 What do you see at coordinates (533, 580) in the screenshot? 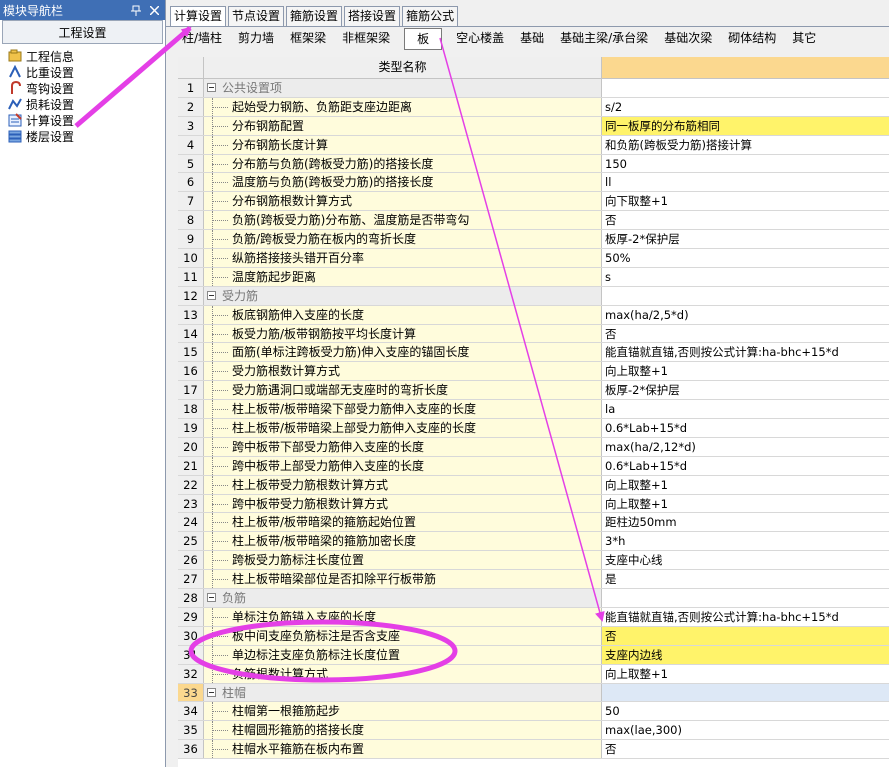
I see `grid-row: 27 柱上板带暗梁部位是否扣除平行板带筋 是` at bounding box center [533, 580].